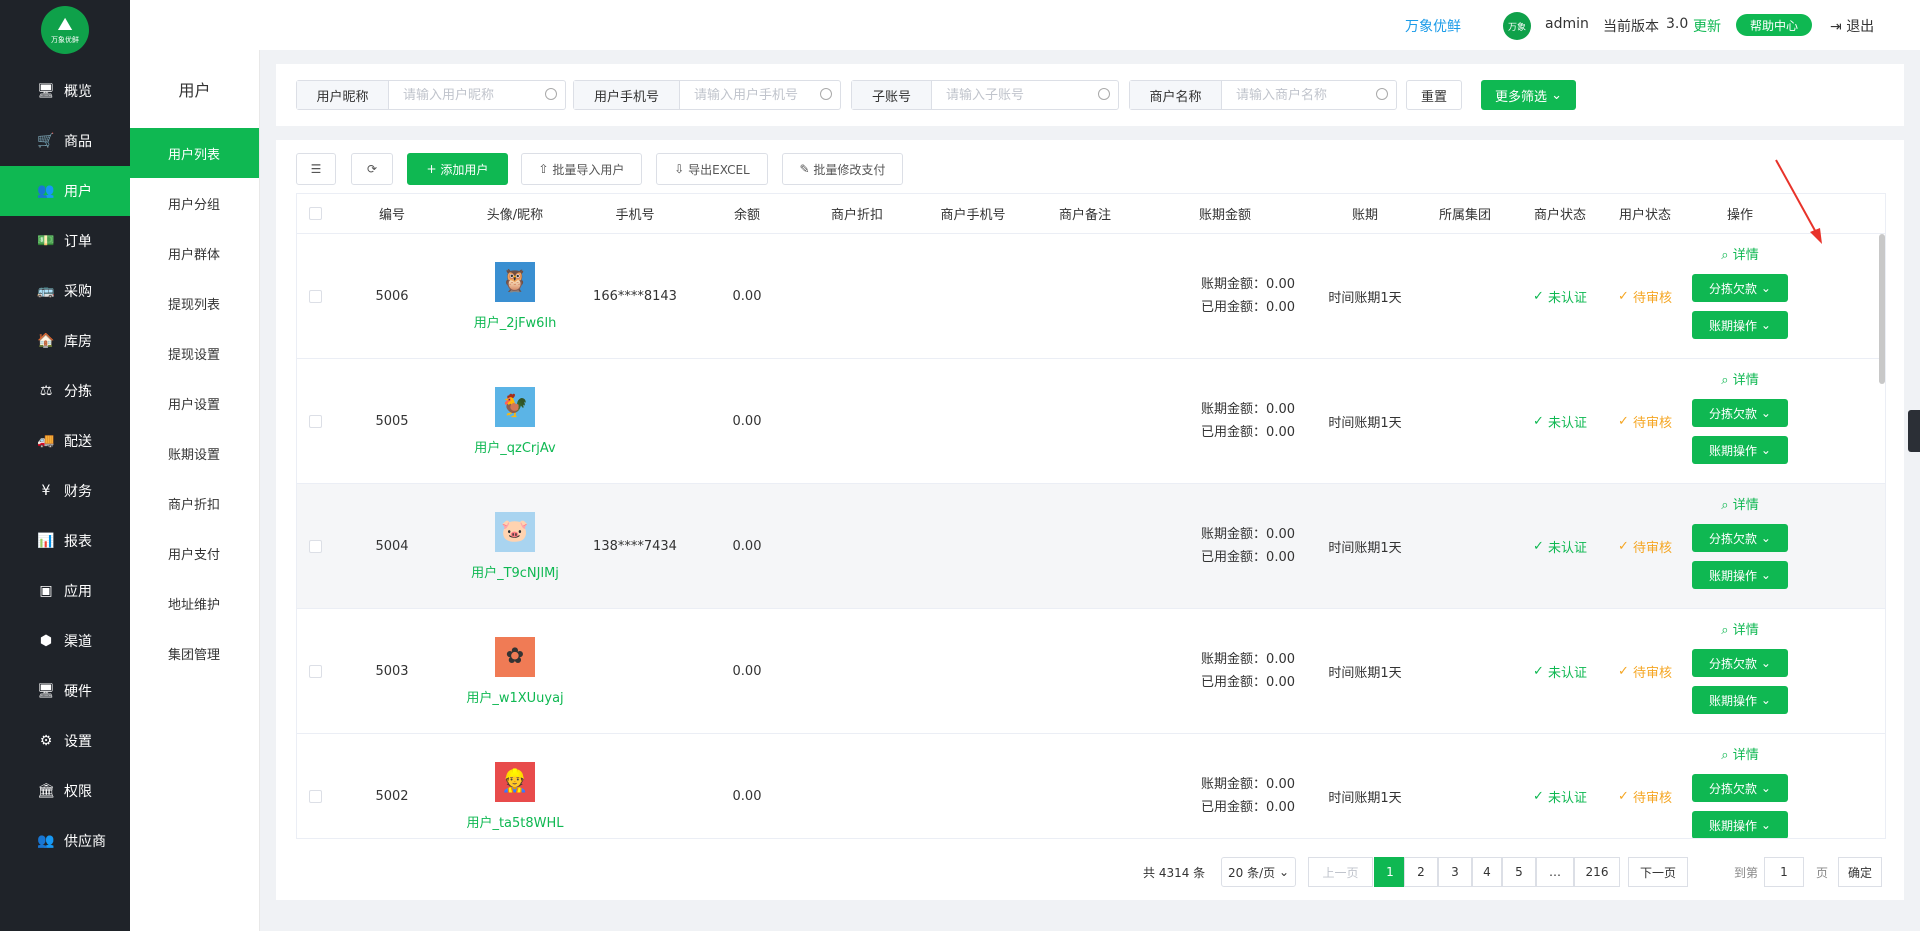 The width and height of the screenshot is (1920, 931). Describe the element at coordinates (1434, 95) in the screenshot. I see `reset-button: 重置` at that location.